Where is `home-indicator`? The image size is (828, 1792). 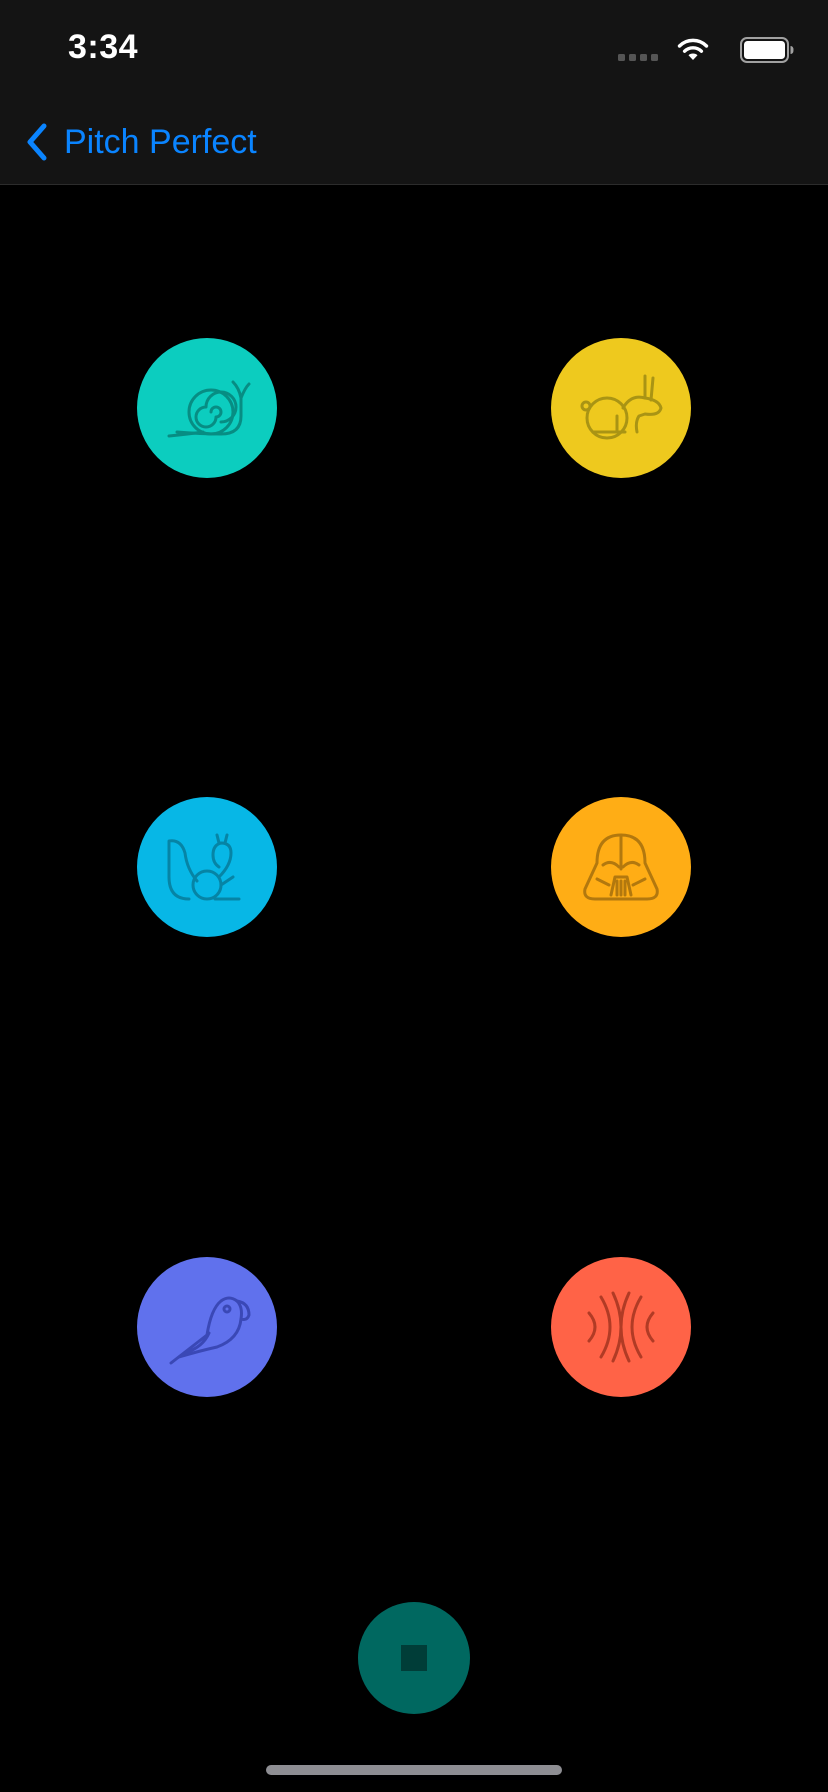
home-indicator is located at coordinates (414, 1770).